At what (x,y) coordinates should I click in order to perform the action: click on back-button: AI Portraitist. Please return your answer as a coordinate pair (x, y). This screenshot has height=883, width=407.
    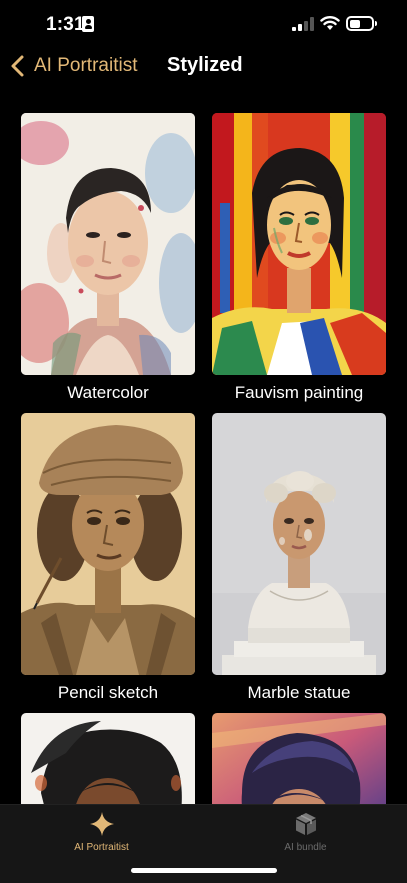
    Looking at the image, I should click on (72, 66).